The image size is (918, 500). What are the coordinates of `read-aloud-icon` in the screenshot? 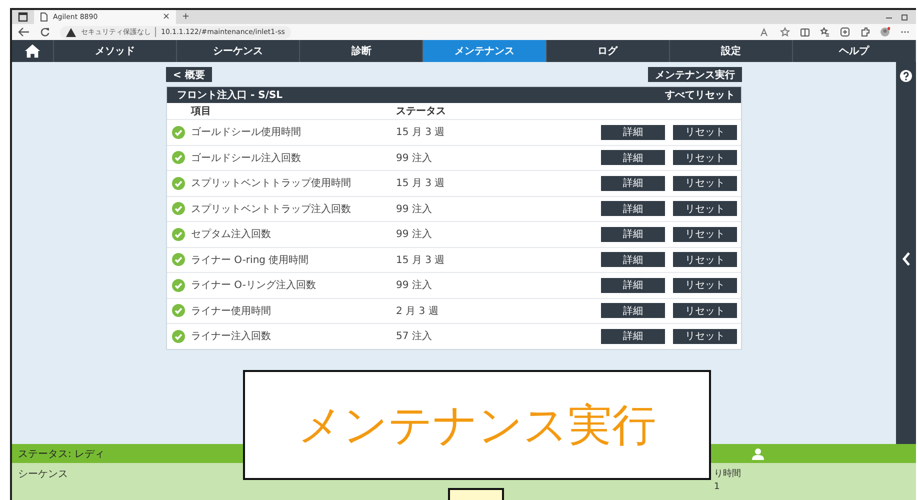 It's located at (765, 32).